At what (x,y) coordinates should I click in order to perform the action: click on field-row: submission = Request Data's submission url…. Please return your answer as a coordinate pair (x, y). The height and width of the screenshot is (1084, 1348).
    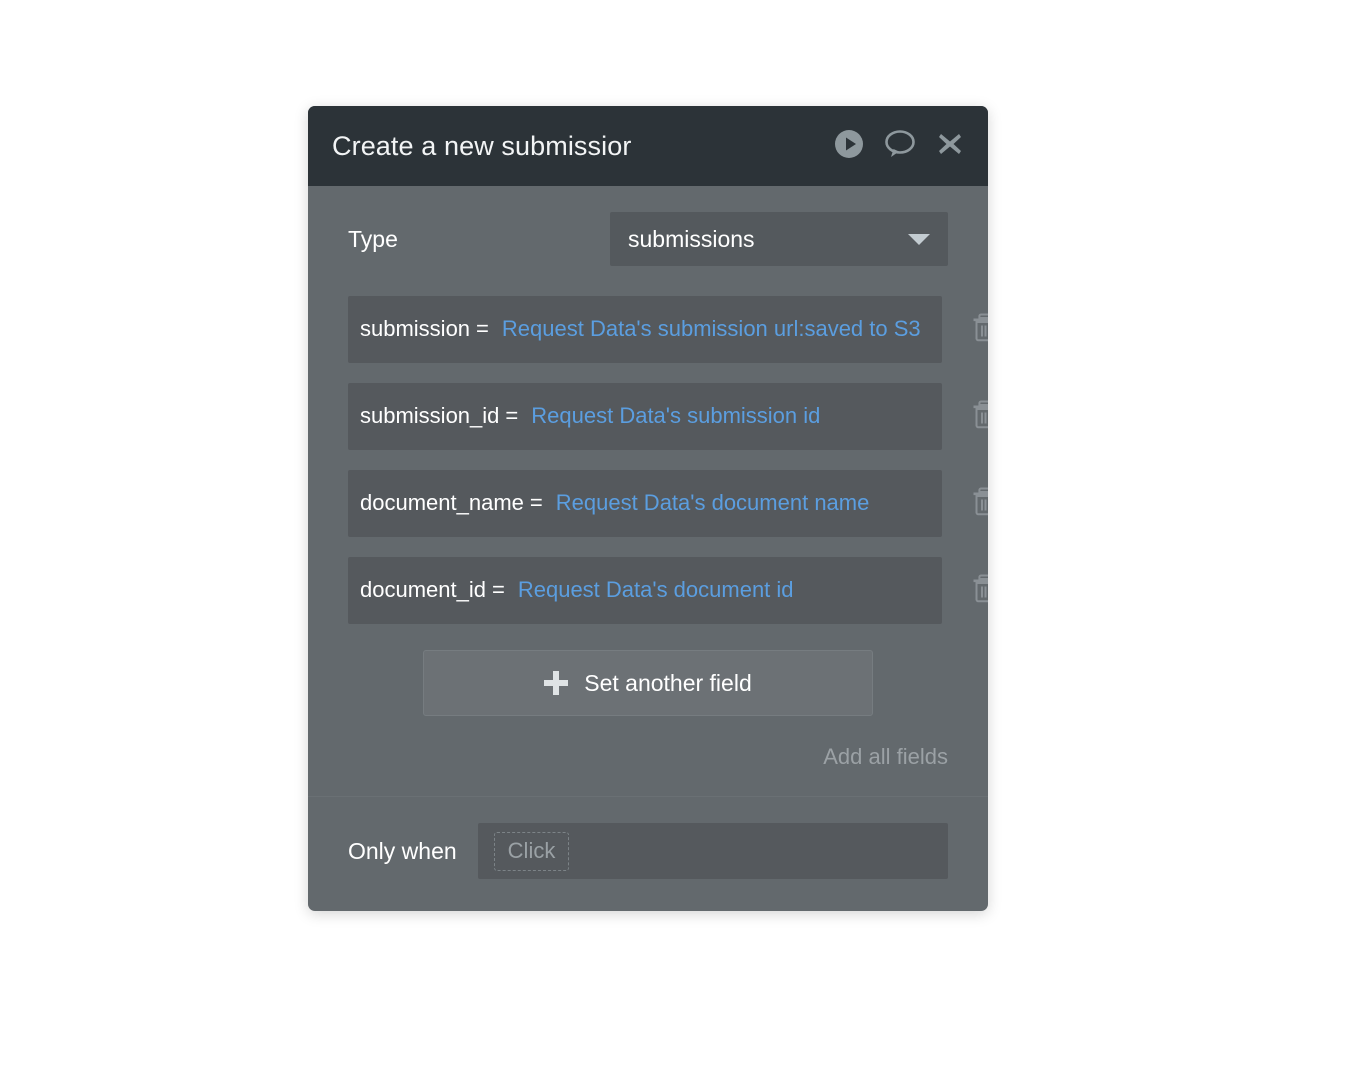
    Looking at the image, I should click on (668, 329).